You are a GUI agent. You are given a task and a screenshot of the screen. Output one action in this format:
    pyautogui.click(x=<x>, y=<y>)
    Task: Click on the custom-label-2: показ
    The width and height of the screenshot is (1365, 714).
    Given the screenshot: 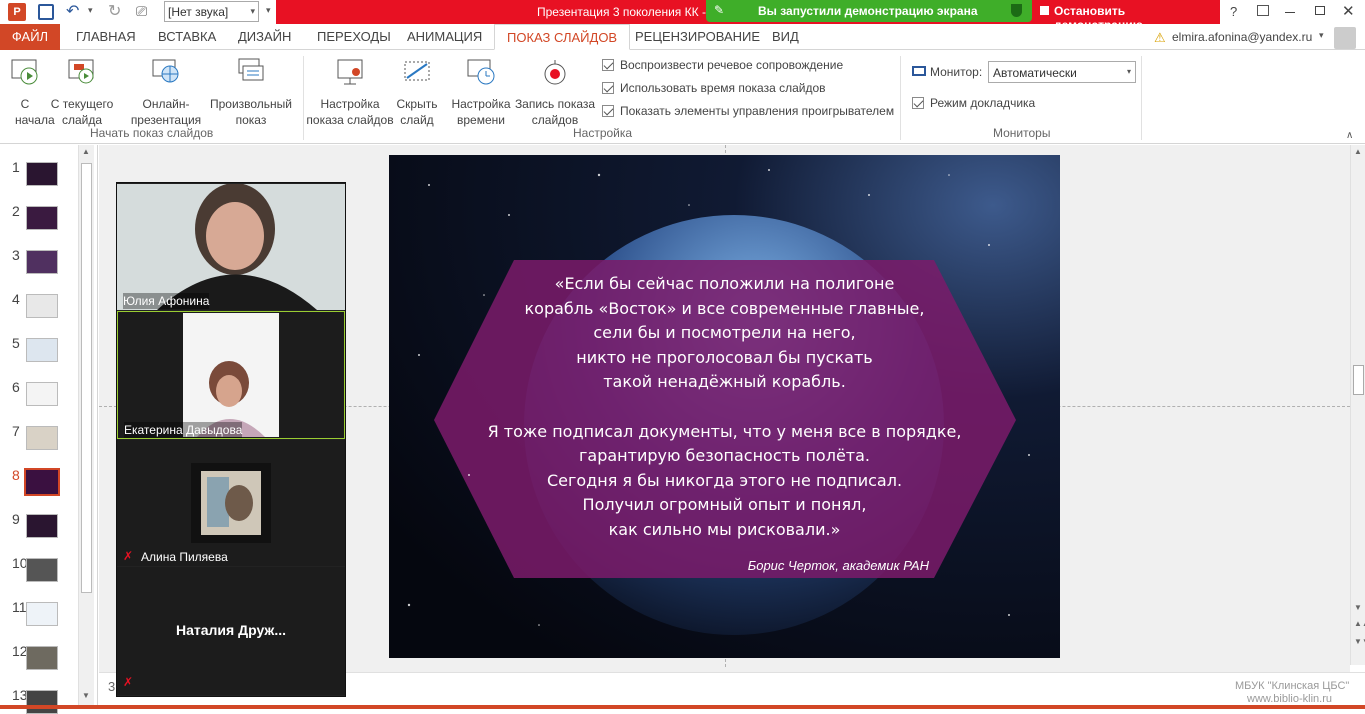 What is the action you would take?
    pyautogui.click(x=251, y=120)
    